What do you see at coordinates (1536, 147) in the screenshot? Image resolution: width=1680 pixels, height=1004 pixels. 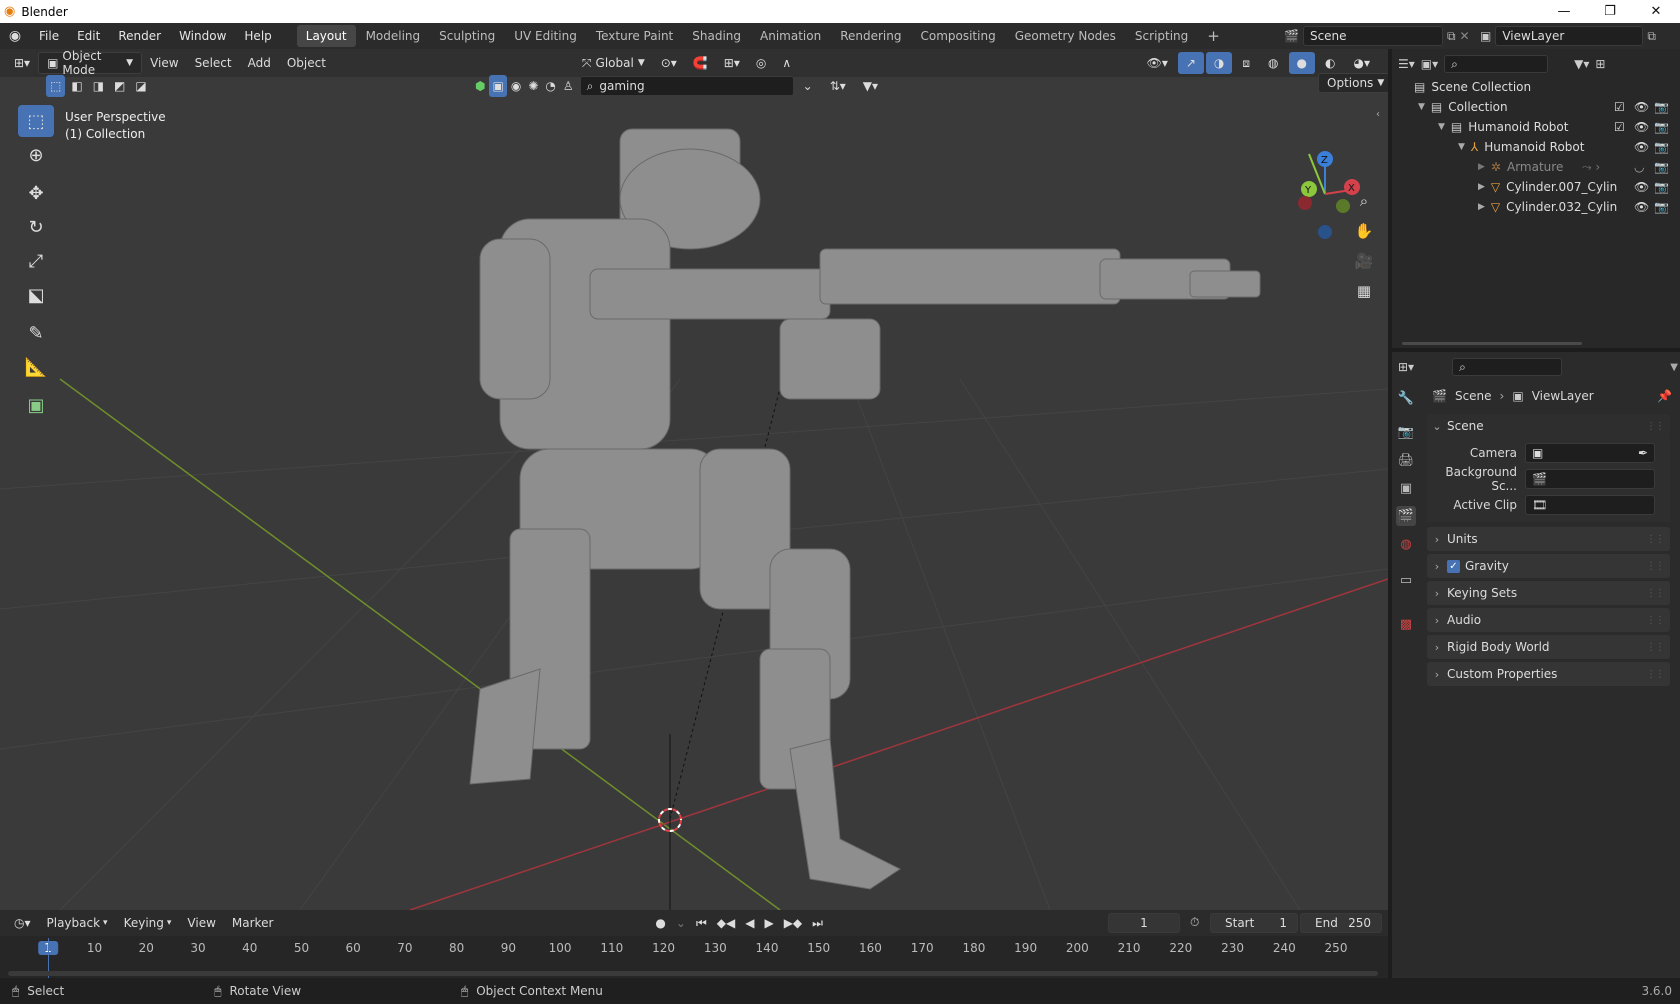 I see `outliner-row-humanoid-object: ▼ ⅄ Humanoid Robot 👁 📷` at bounding box center [1536, 147].